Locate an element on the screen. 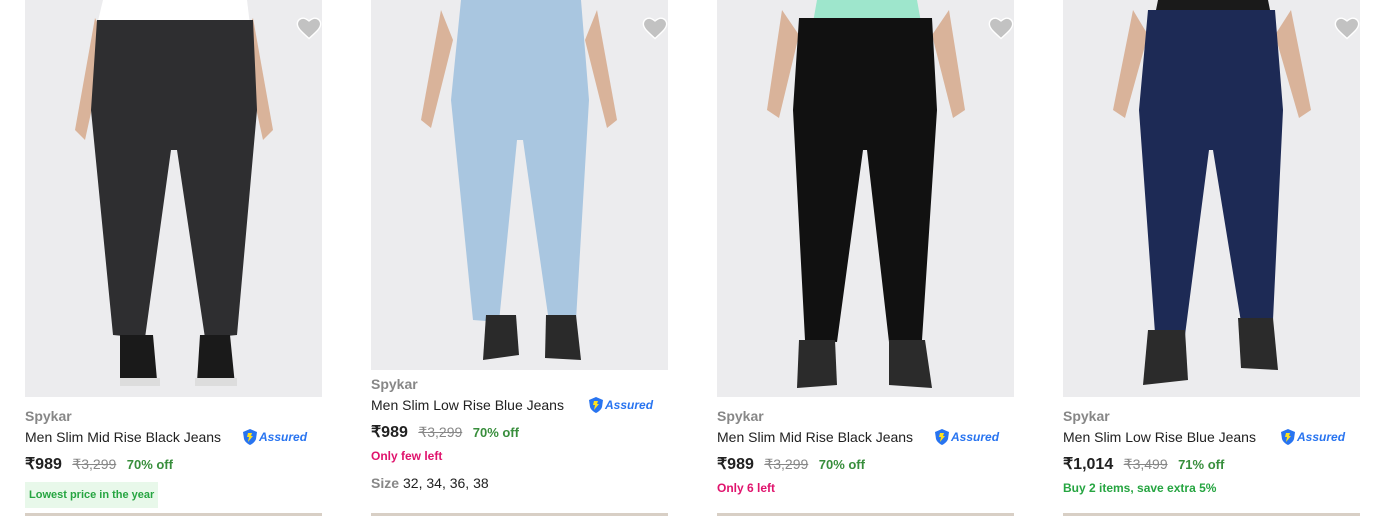 The image size is (1386, 516). discount: 71% off is located at coordinates (1201, 464).